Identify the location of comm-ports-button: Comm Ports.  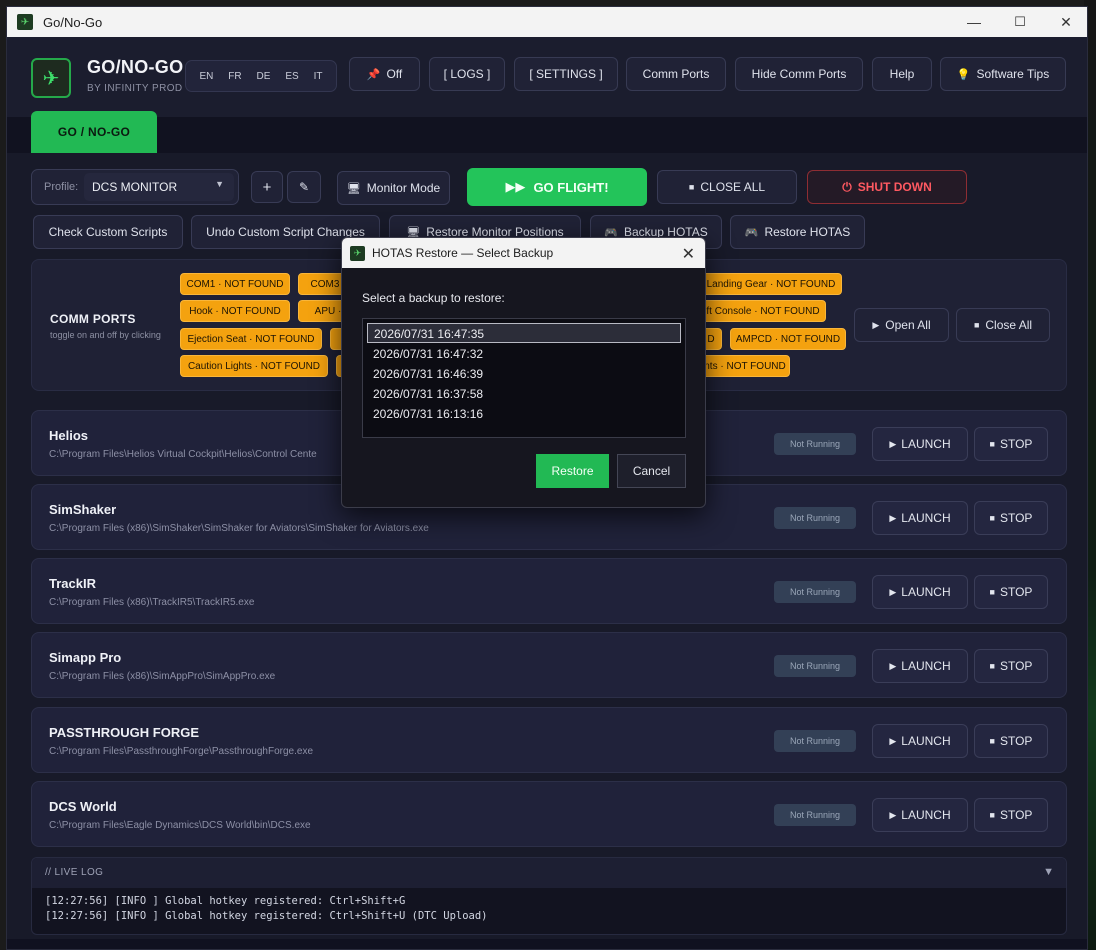
(676, 74).